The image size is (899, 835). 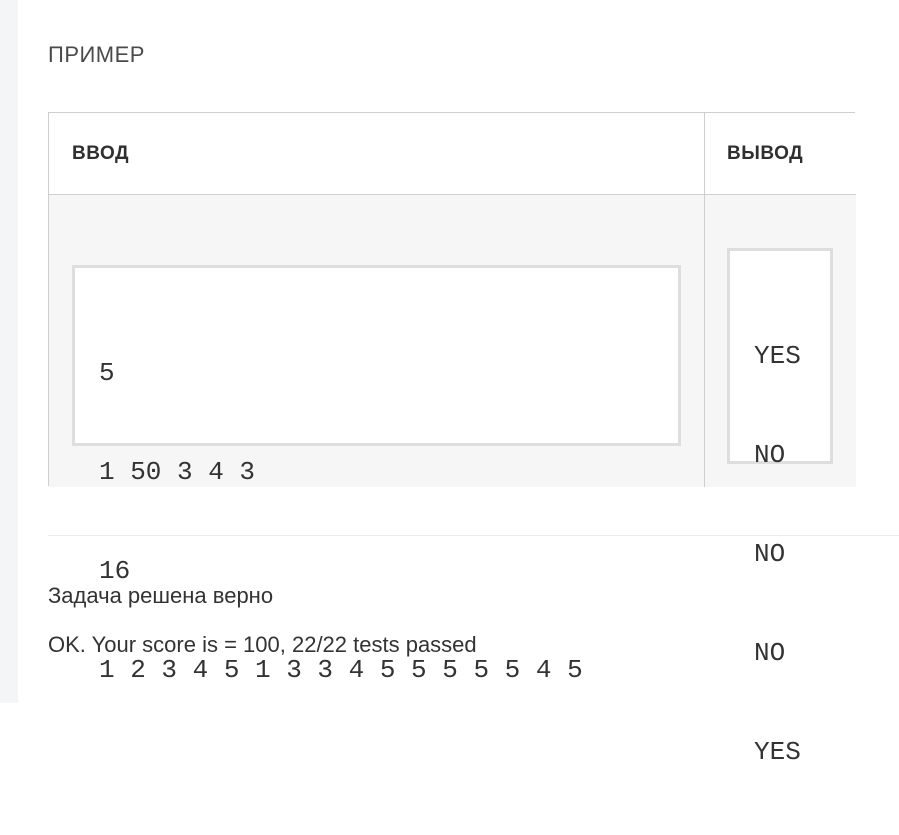 What do you see at coordinates (780, 507) in the screenshot?
I see `sample-output-block: YES NO NO NO YES` at bounding box center [780, 507].